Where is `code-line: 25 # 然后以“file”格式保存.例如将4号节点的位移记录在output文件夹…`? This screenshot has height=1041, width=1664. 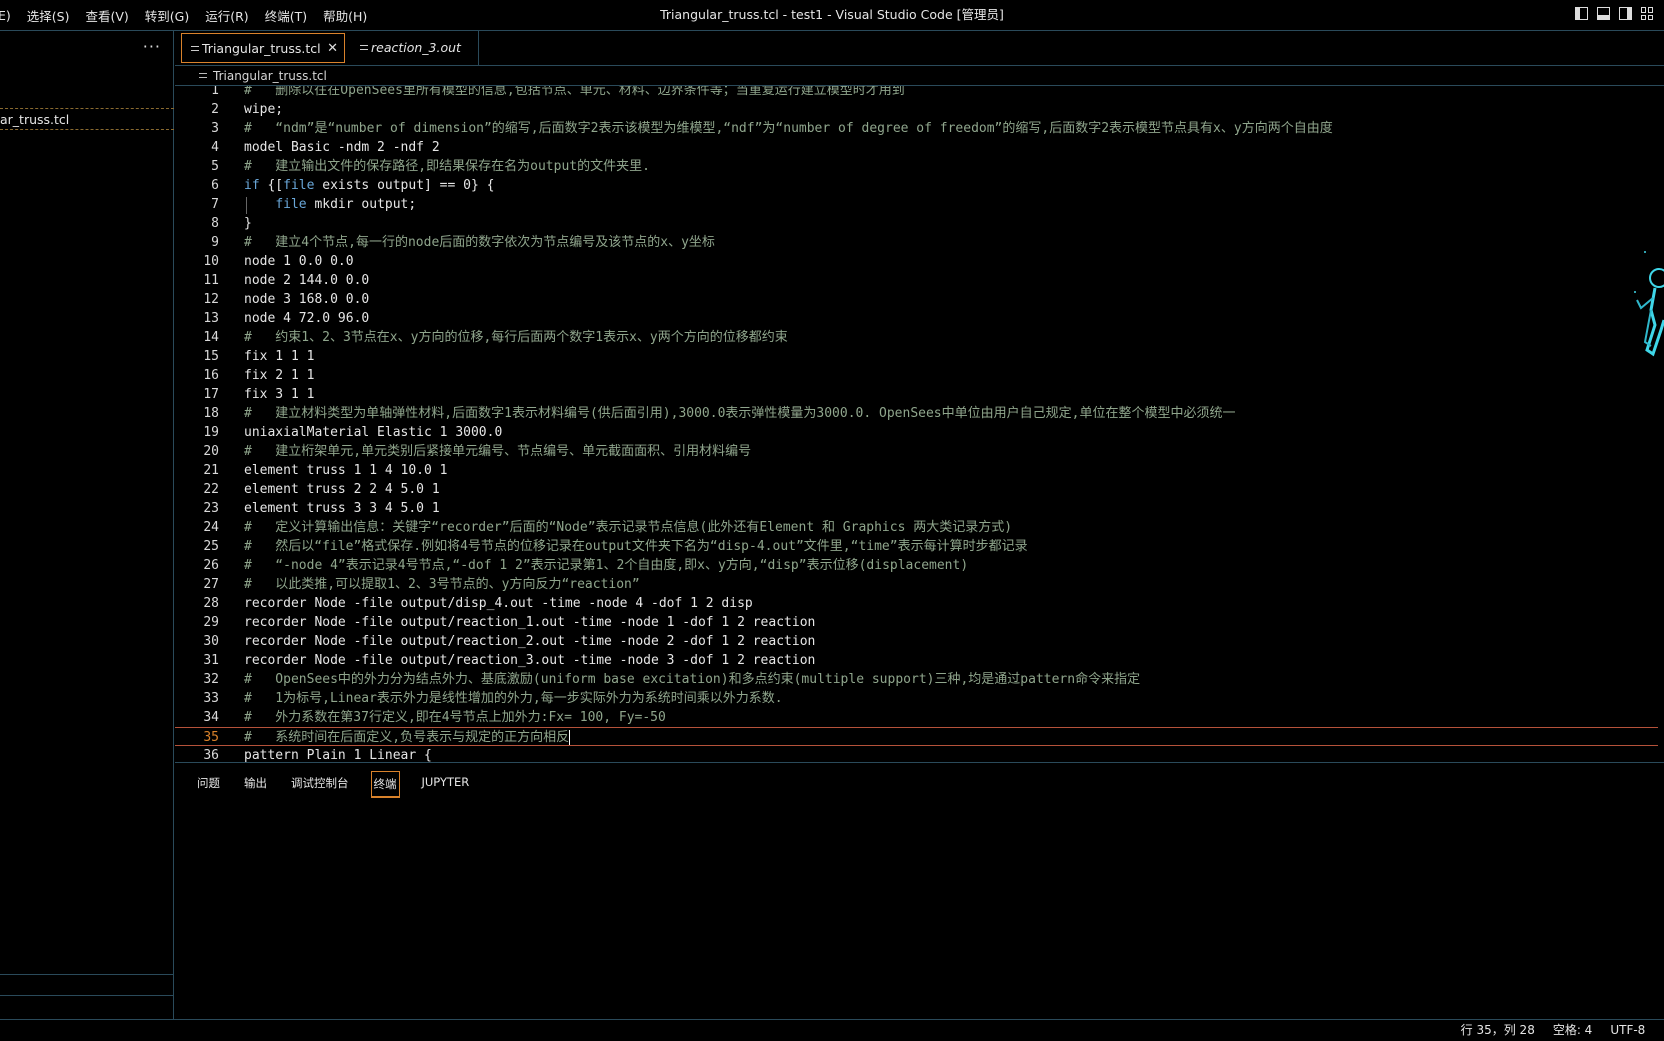 code-line: 25 # 然后以“file”格式保存.例如将4号节点的位移记录在output文件夹… is located at coordinates (919, 546).